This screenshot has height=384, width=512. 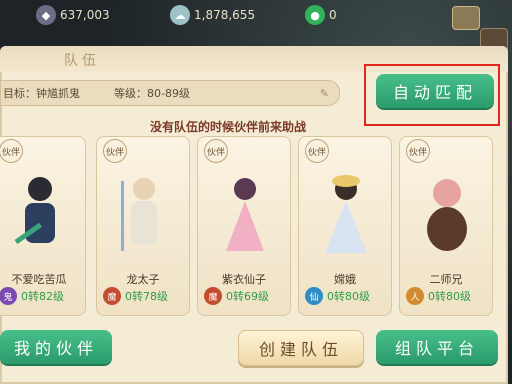 What do you see at coordinates (41, 93) in the screenshot?
I see `target-label: 目标：钟馗抓鬼` at bounding box center [41, 93].